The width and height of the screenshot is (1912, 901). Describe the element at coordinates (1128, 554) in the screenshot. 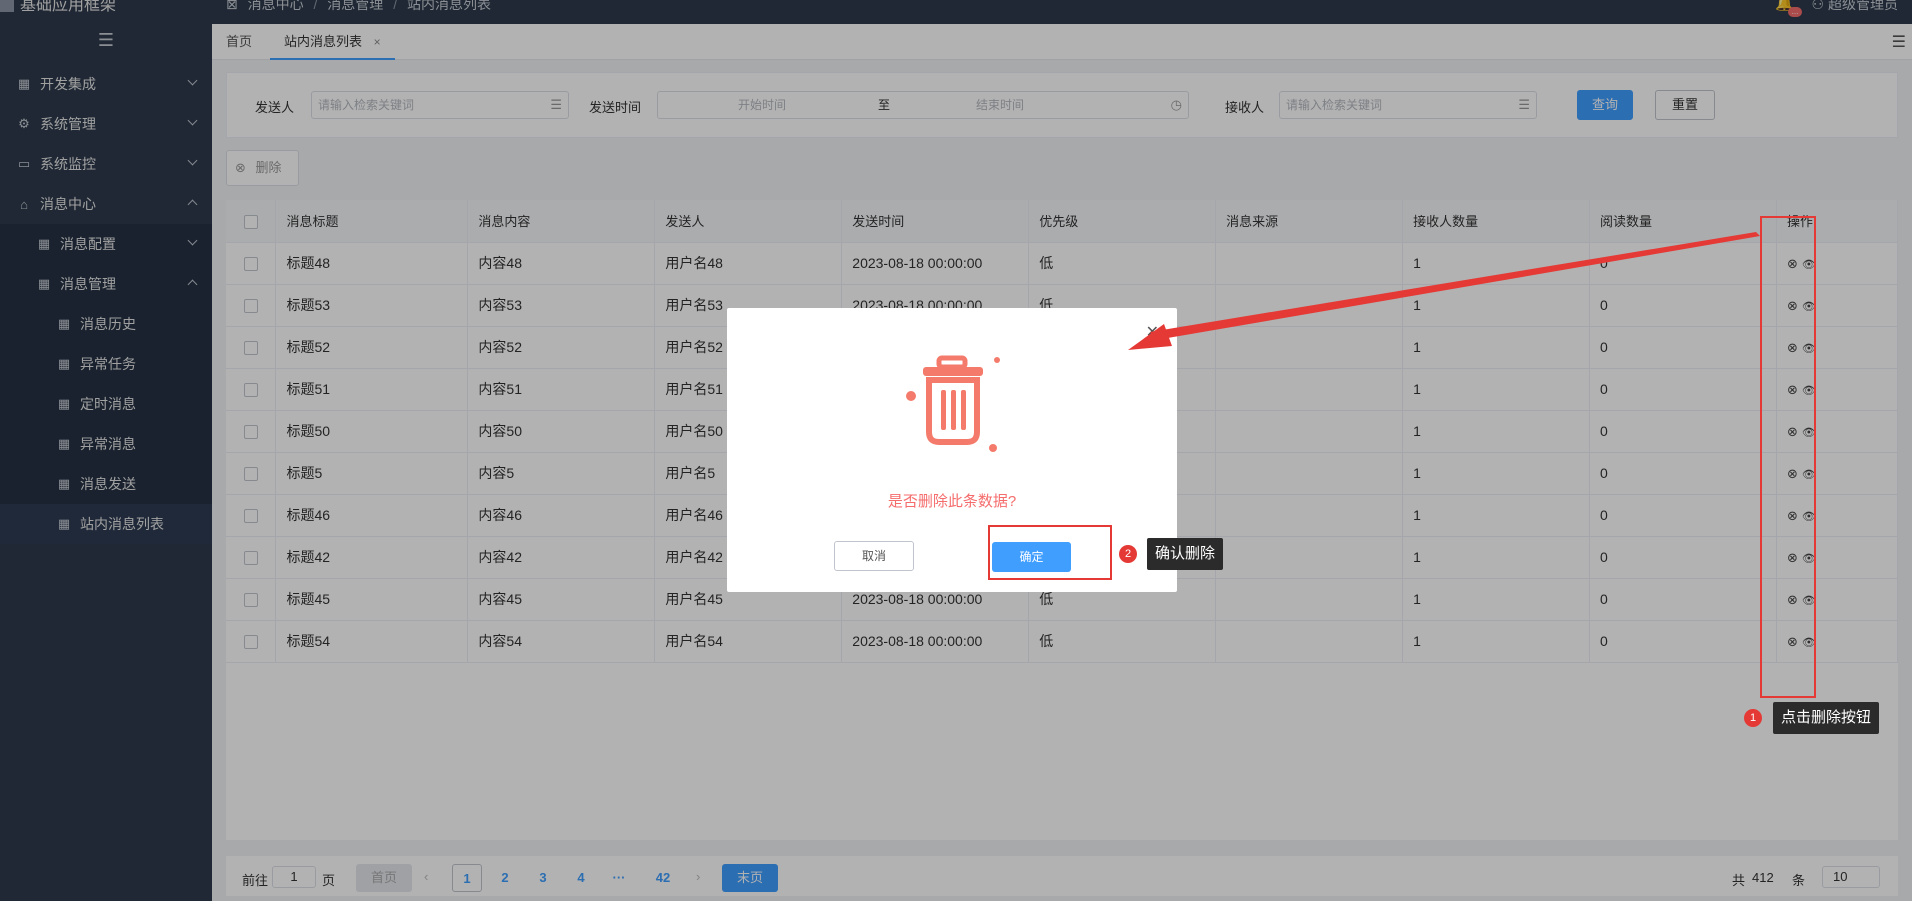

I see `annotation-step-number: 2` at that location.